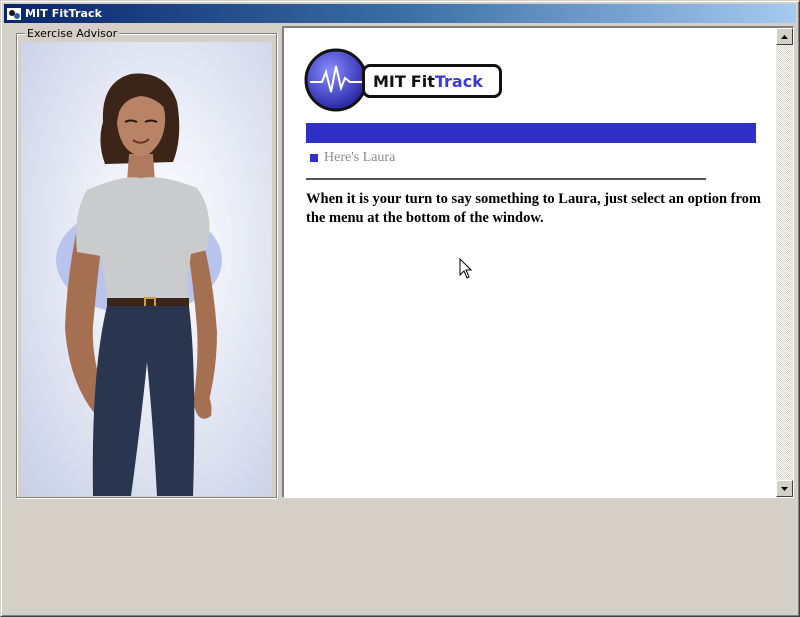  I want to click on logo-track-text: Track, so click(458, 81).